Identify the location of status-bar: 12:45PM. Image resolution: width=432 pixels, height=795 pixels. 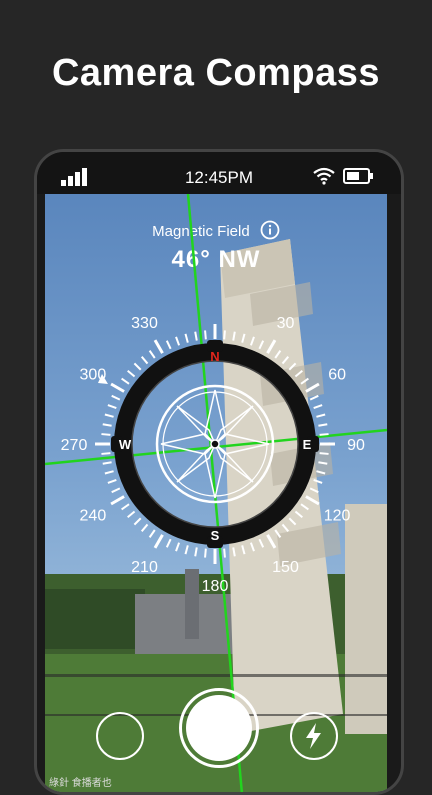
(219, 173).